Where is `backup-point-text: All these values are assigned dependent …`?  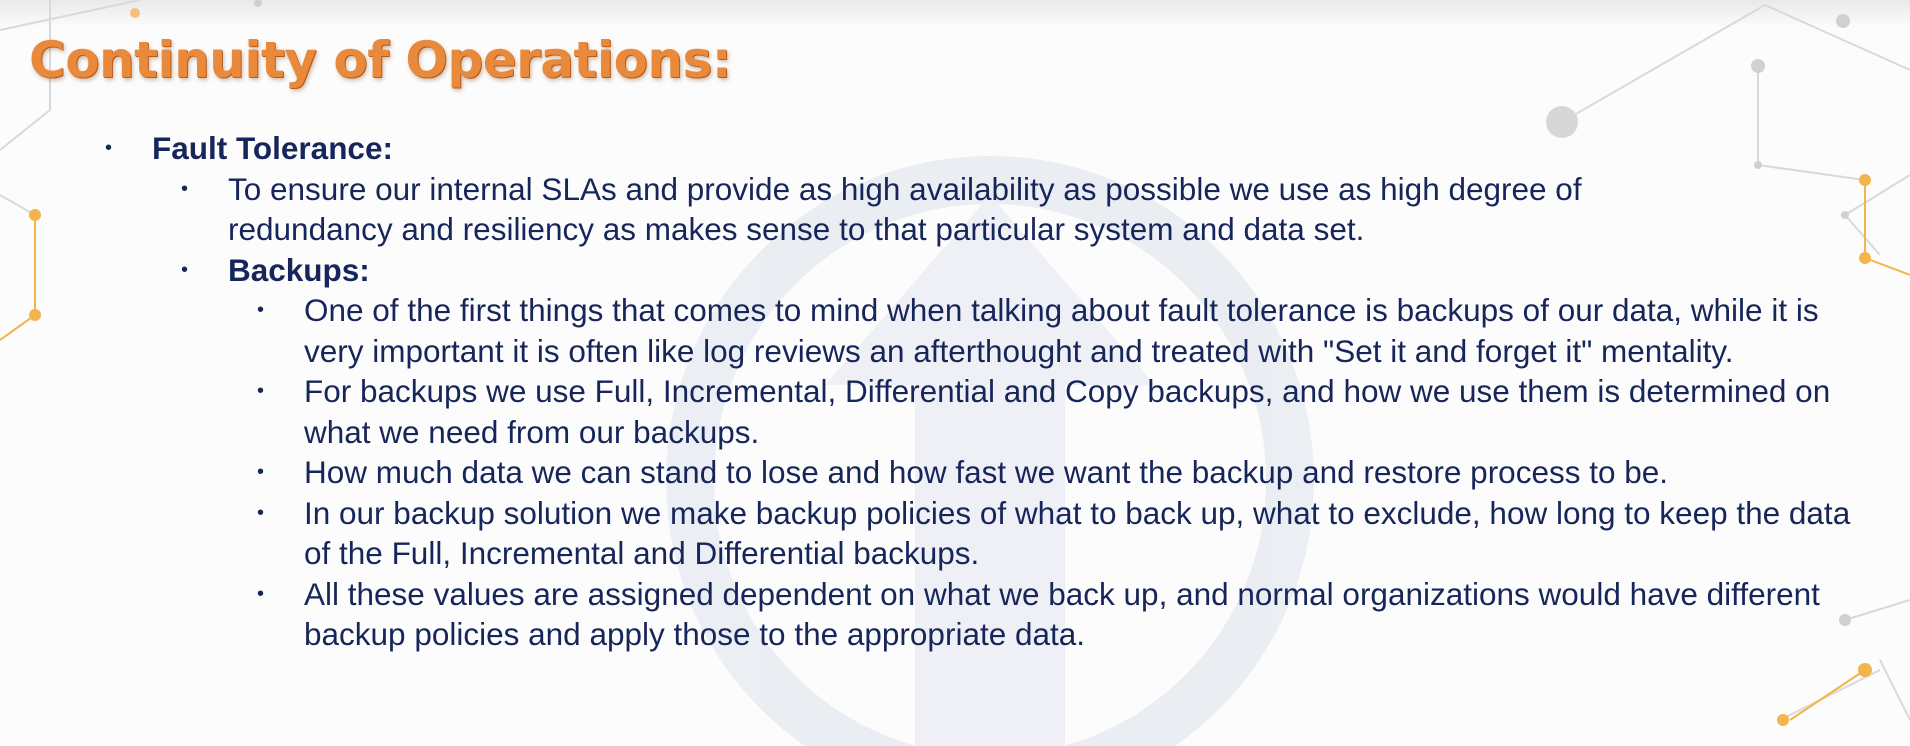
backup-point-text: All these values are assigned dependent … is located at coordinates (1062, 614).